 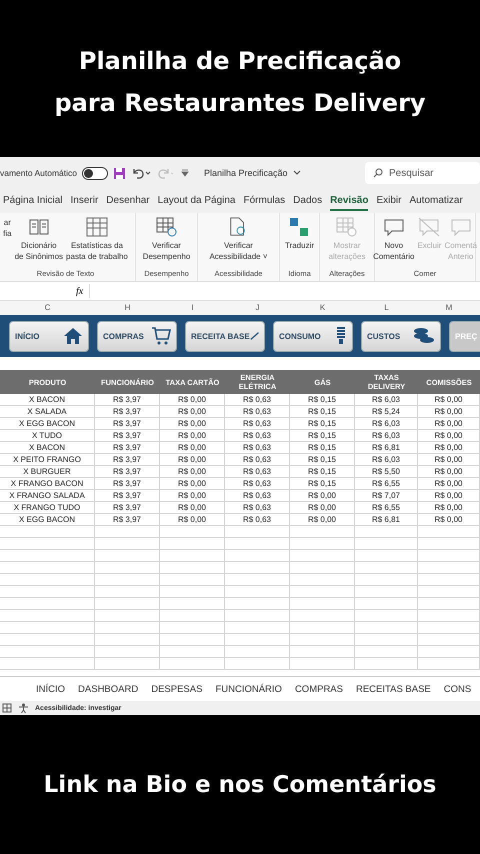 I want to click on ribbon-button: Estatísticas da pasta de trabalho, so click(x=97, y=243).